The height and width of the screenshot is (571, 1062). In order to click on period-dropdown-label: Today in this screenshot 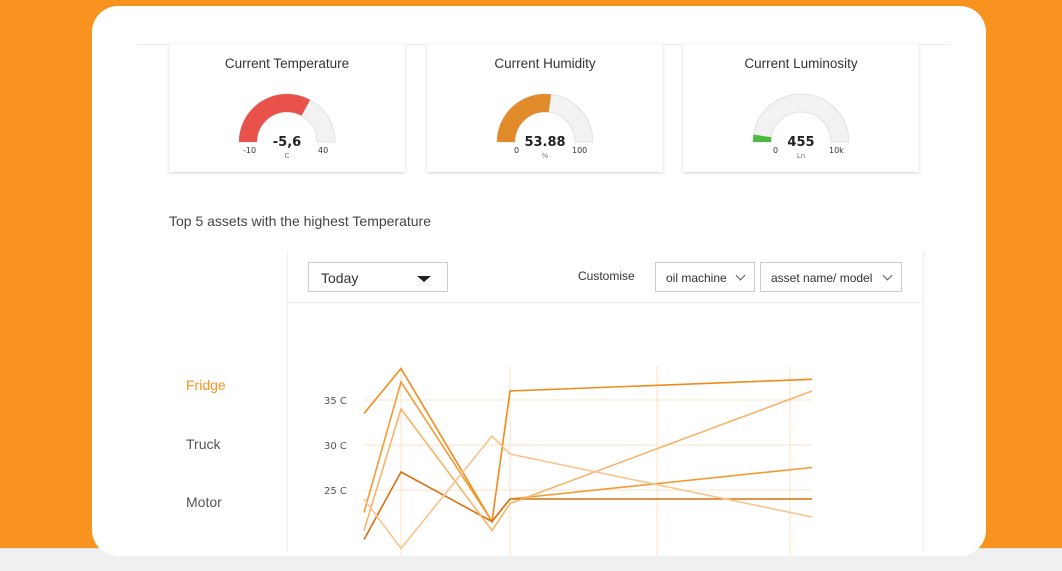, I will do `click(340, 278)`.